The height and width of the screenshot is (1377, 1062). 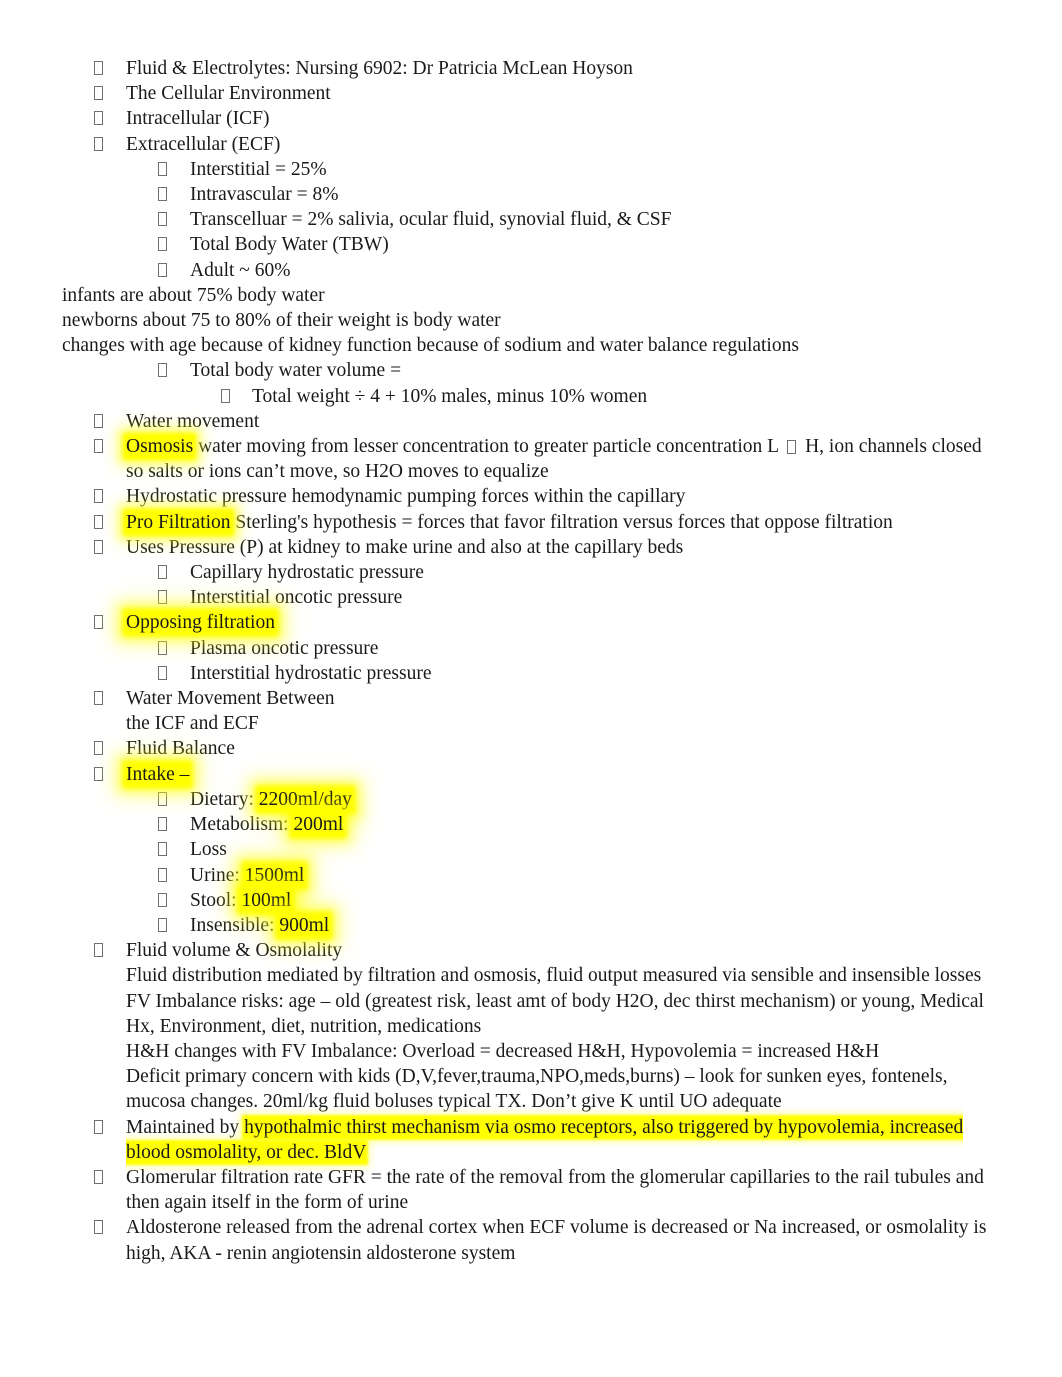 I want to click on continuation-line: the ICF and ECF, so click(x=531, y=723).